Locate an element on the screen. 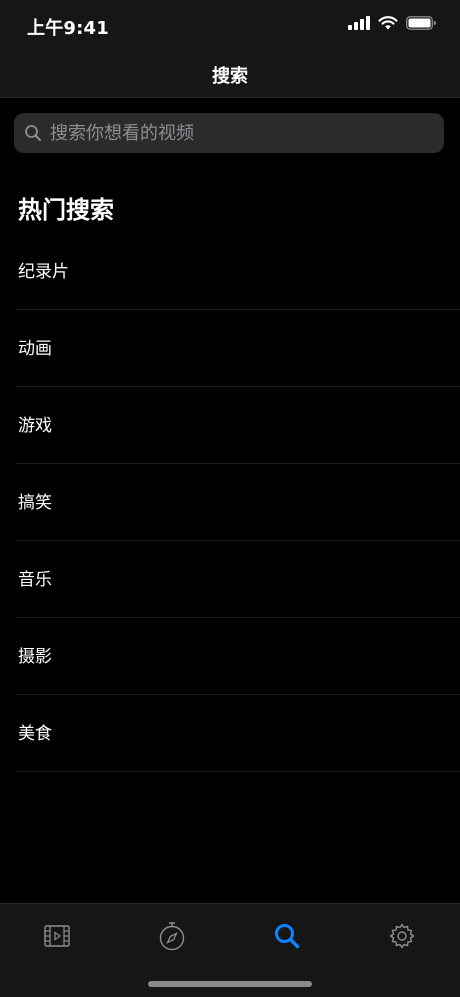 The width and height of the screenshot is (460, 997). list-item-label: 搞笑 is located at coordinates (35, 503).